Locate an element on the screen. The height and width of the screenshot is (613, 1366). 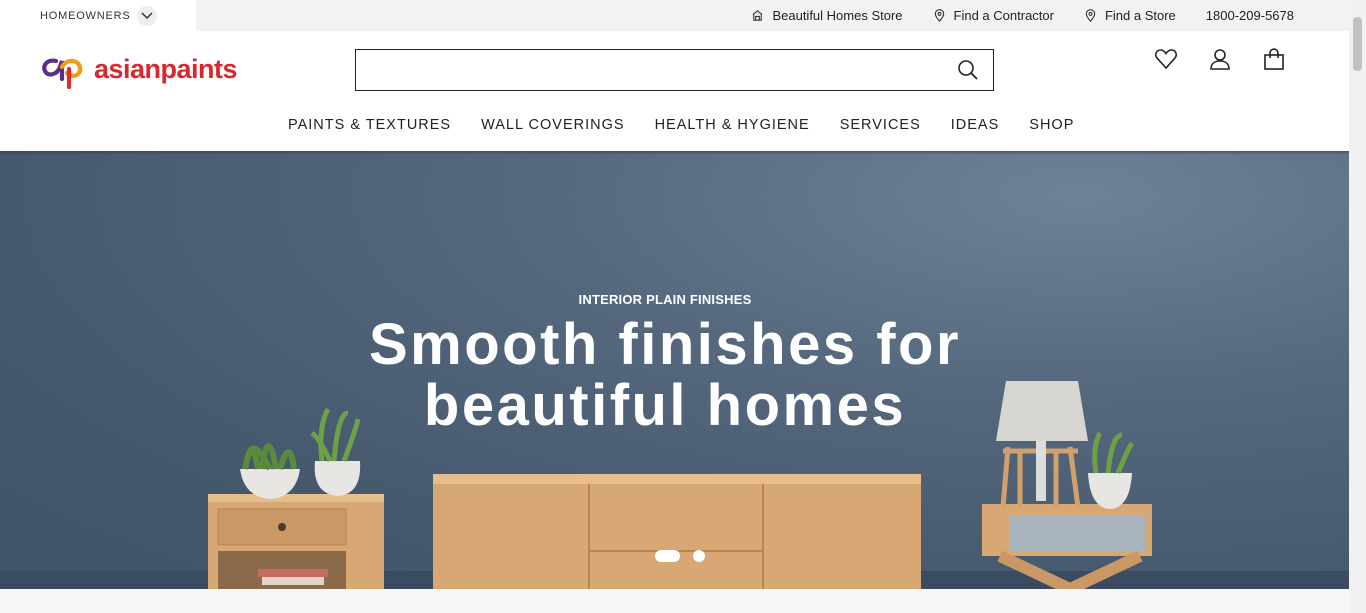
account-user-icon is located at coordinates (1220, 59).